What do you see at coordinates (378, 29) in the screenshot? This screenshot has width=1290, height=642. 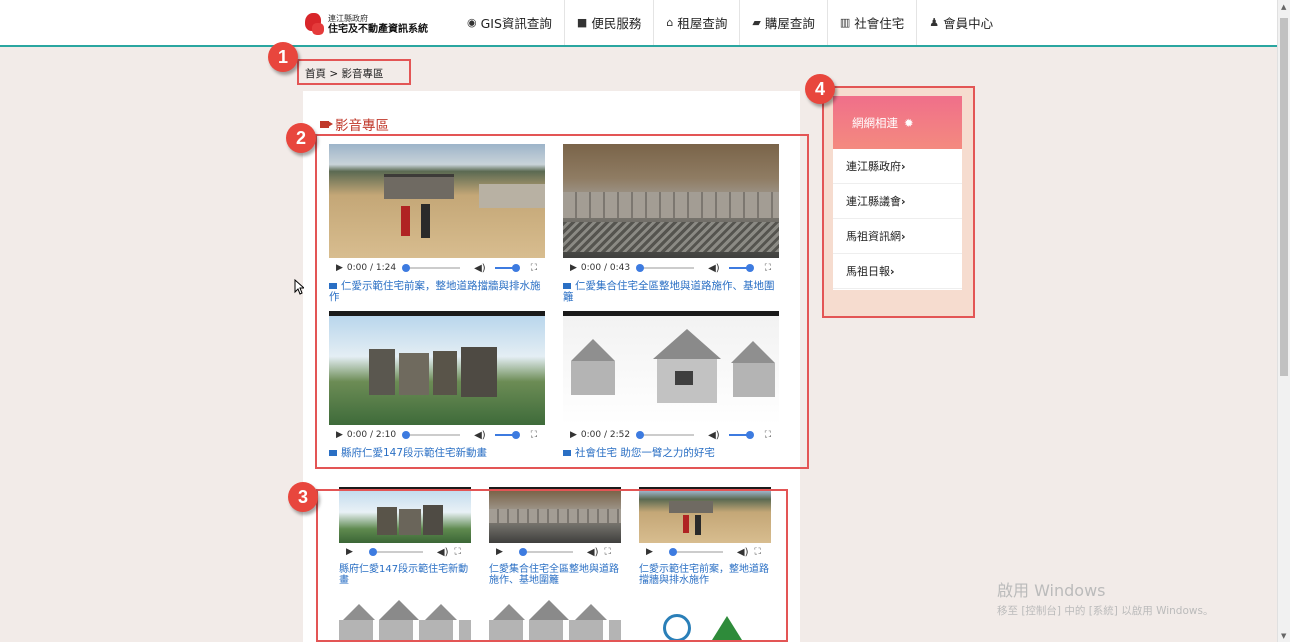 I see `logo-title: 住宅及不動產資訊系統` at bounding box center [378, 29].